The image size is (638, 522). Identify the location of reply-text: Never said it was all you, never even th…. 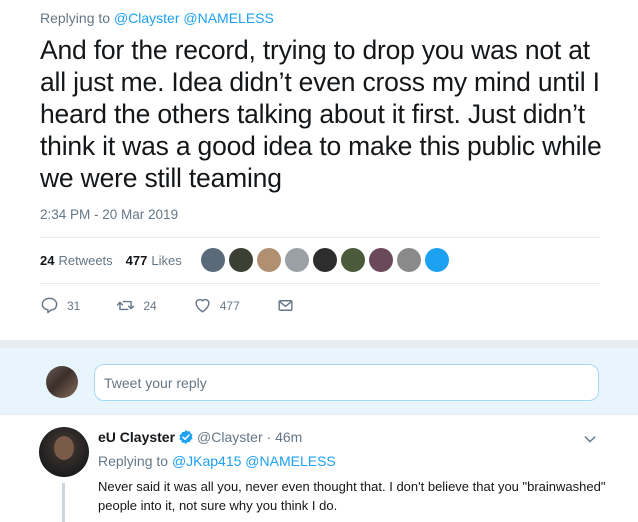
(352, 496).